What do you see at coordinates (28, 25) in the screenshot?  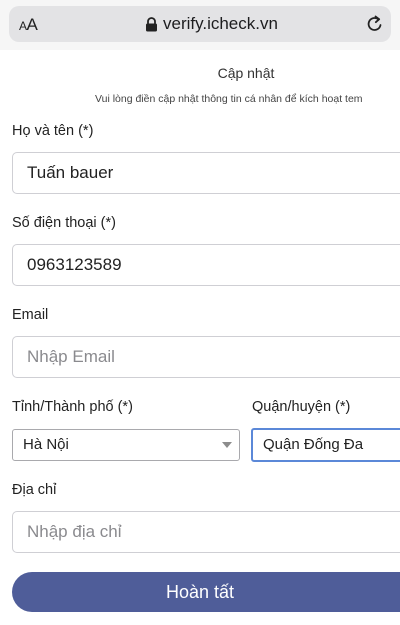 I see `text-size-button: AA` at bounding box center [28, 25].